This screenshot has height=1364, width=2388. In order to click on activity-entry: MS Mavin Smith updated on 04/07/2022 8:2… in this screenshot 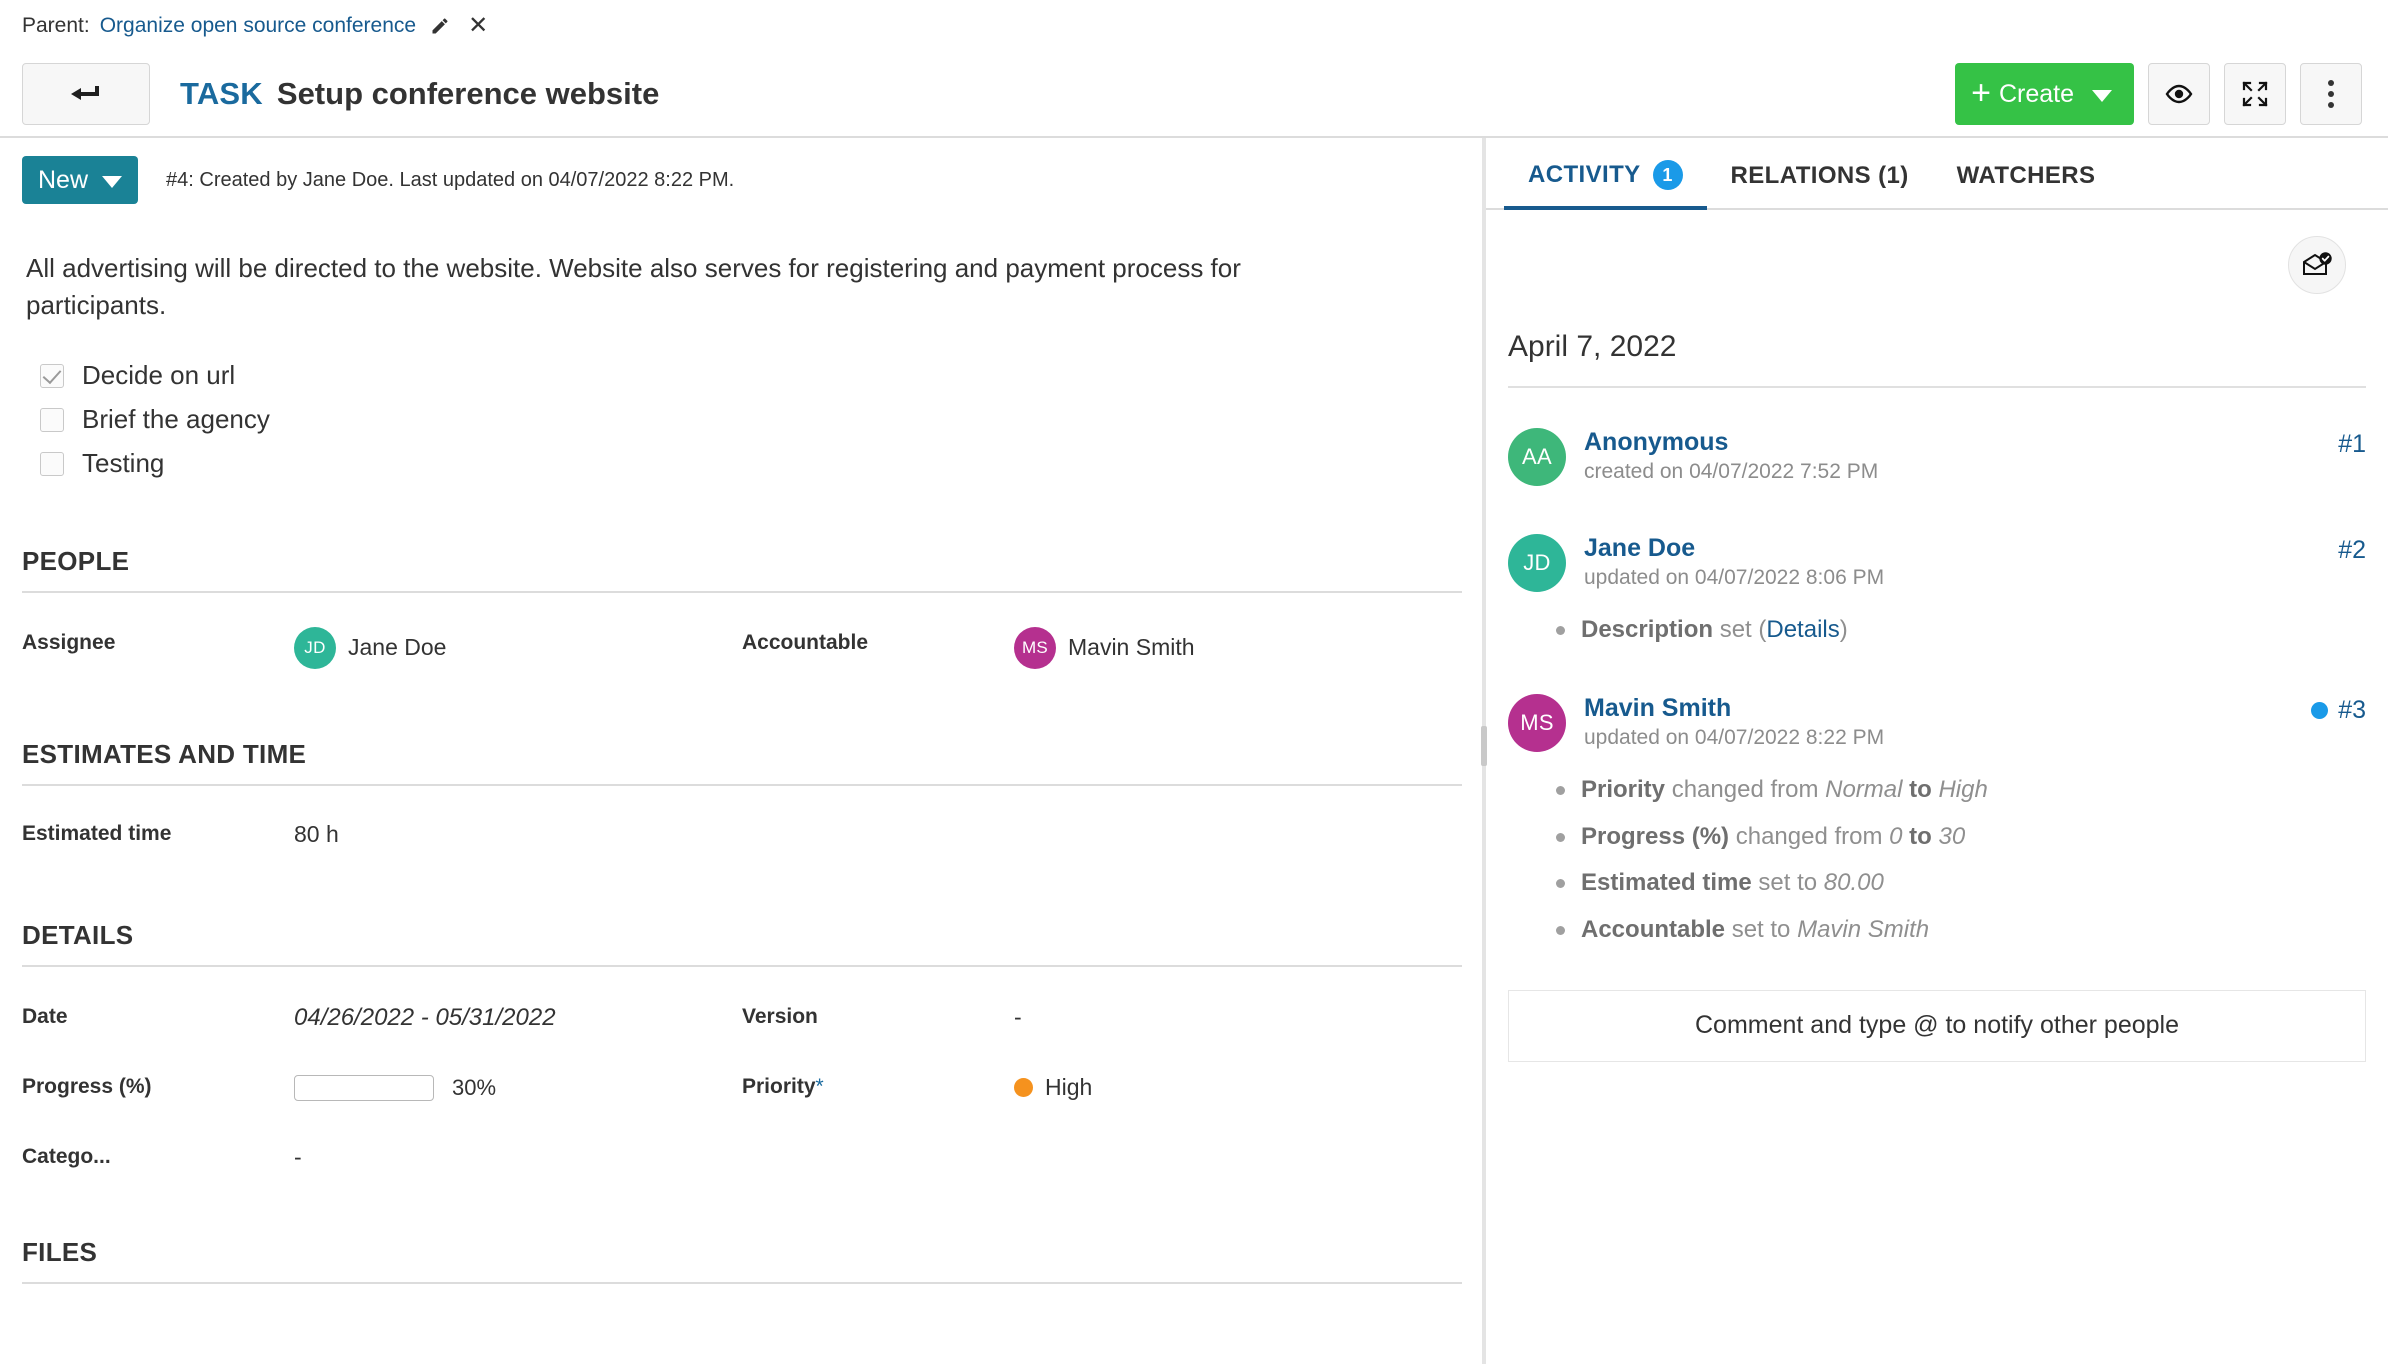, I will do `click(1937, 820)`.